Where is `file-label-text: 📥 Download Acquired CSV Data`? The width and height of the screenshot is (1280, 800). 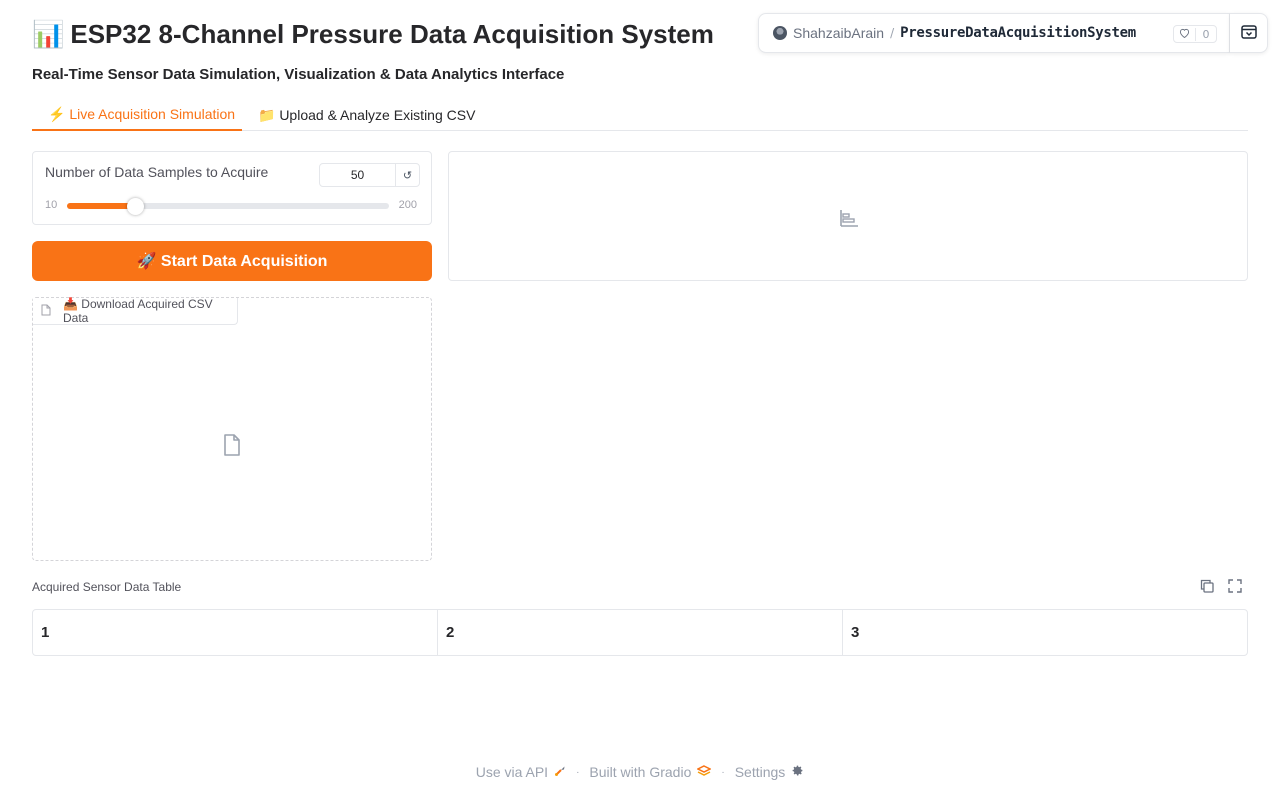
file-label-text: 📥 Download Acquired CSV Data is located at coordinates (138, 311).